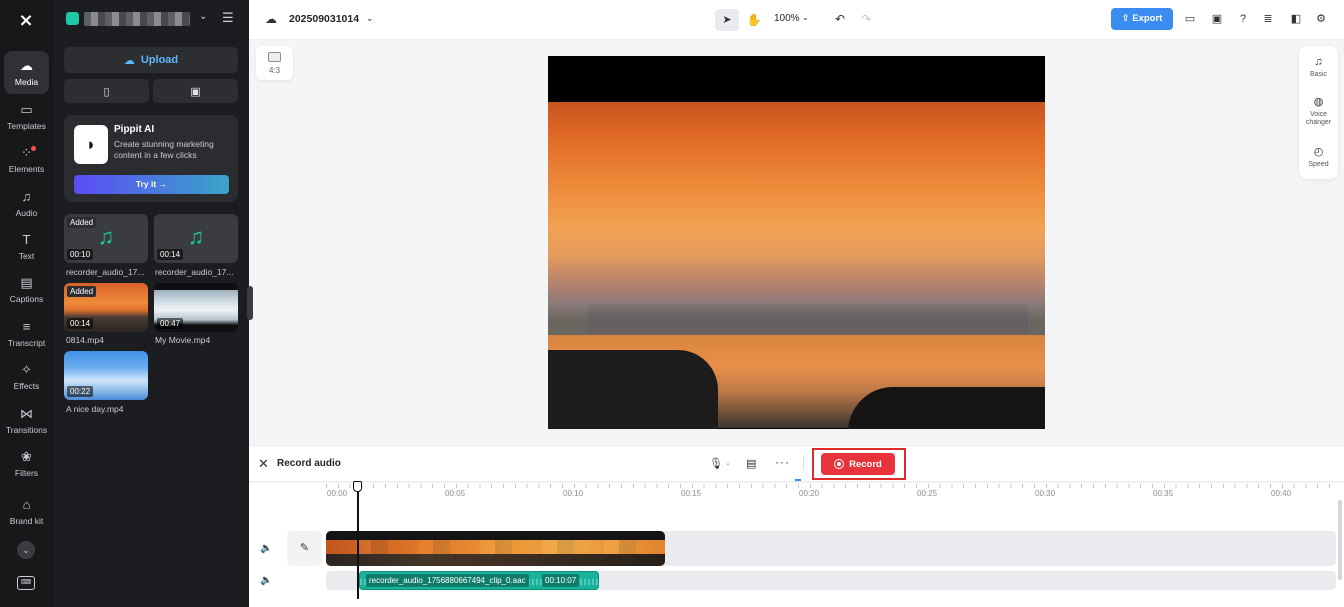 The width and height of the screenshot is (1344, 607). I want to click on rail-item-captions: ▤ Captions, so click(26, 289).